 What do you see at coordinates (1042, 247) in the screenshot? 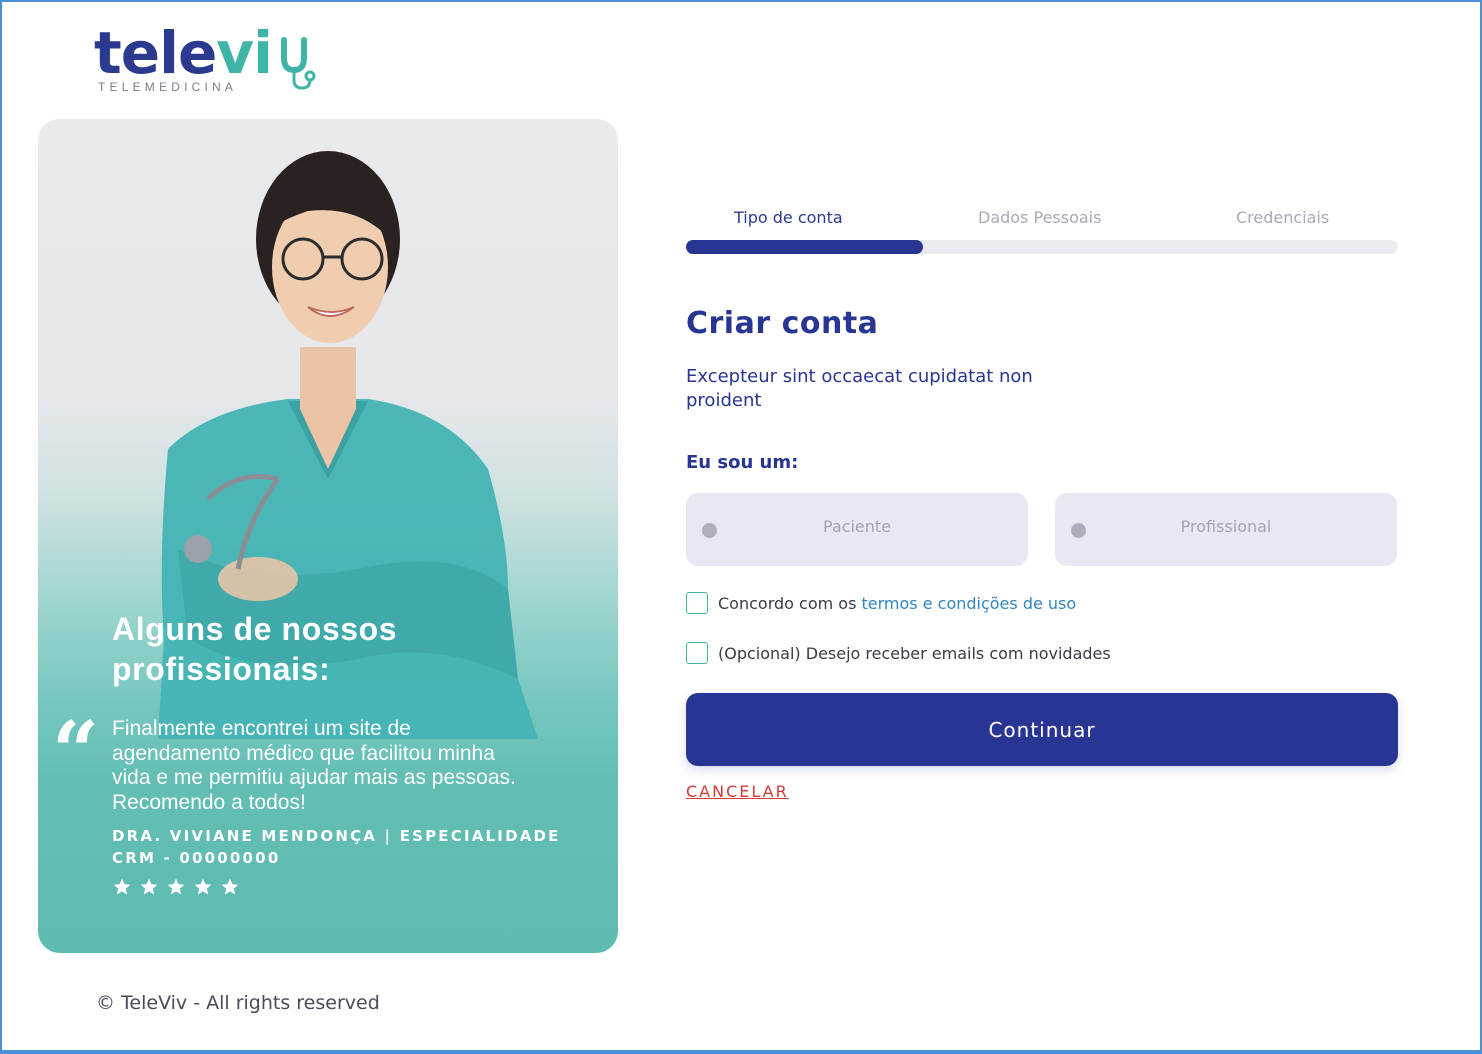
I see `progress-track` at bounding box center [1042, 247].